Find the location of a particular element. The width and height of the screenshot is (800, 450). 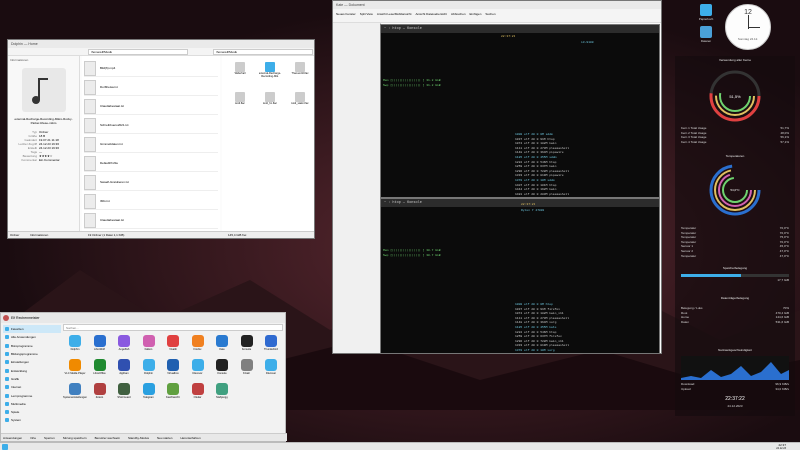

category-item-9: Multimedia is located at coordinates (32, 404).